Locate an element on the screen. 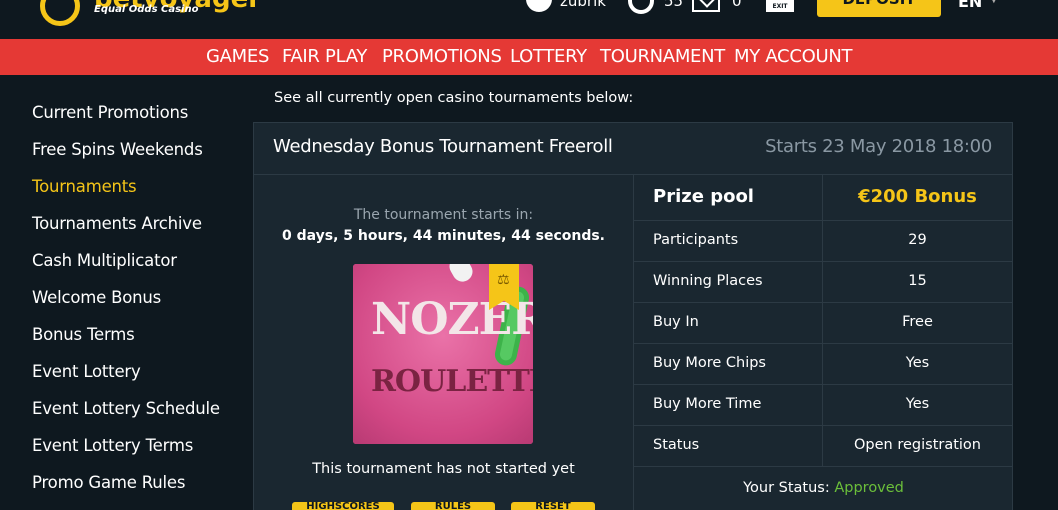 This screenshot has height=510, width=1058. tournament-start-date: Starts 23 May 2018 18:00 is located at coordinates (878, 146).